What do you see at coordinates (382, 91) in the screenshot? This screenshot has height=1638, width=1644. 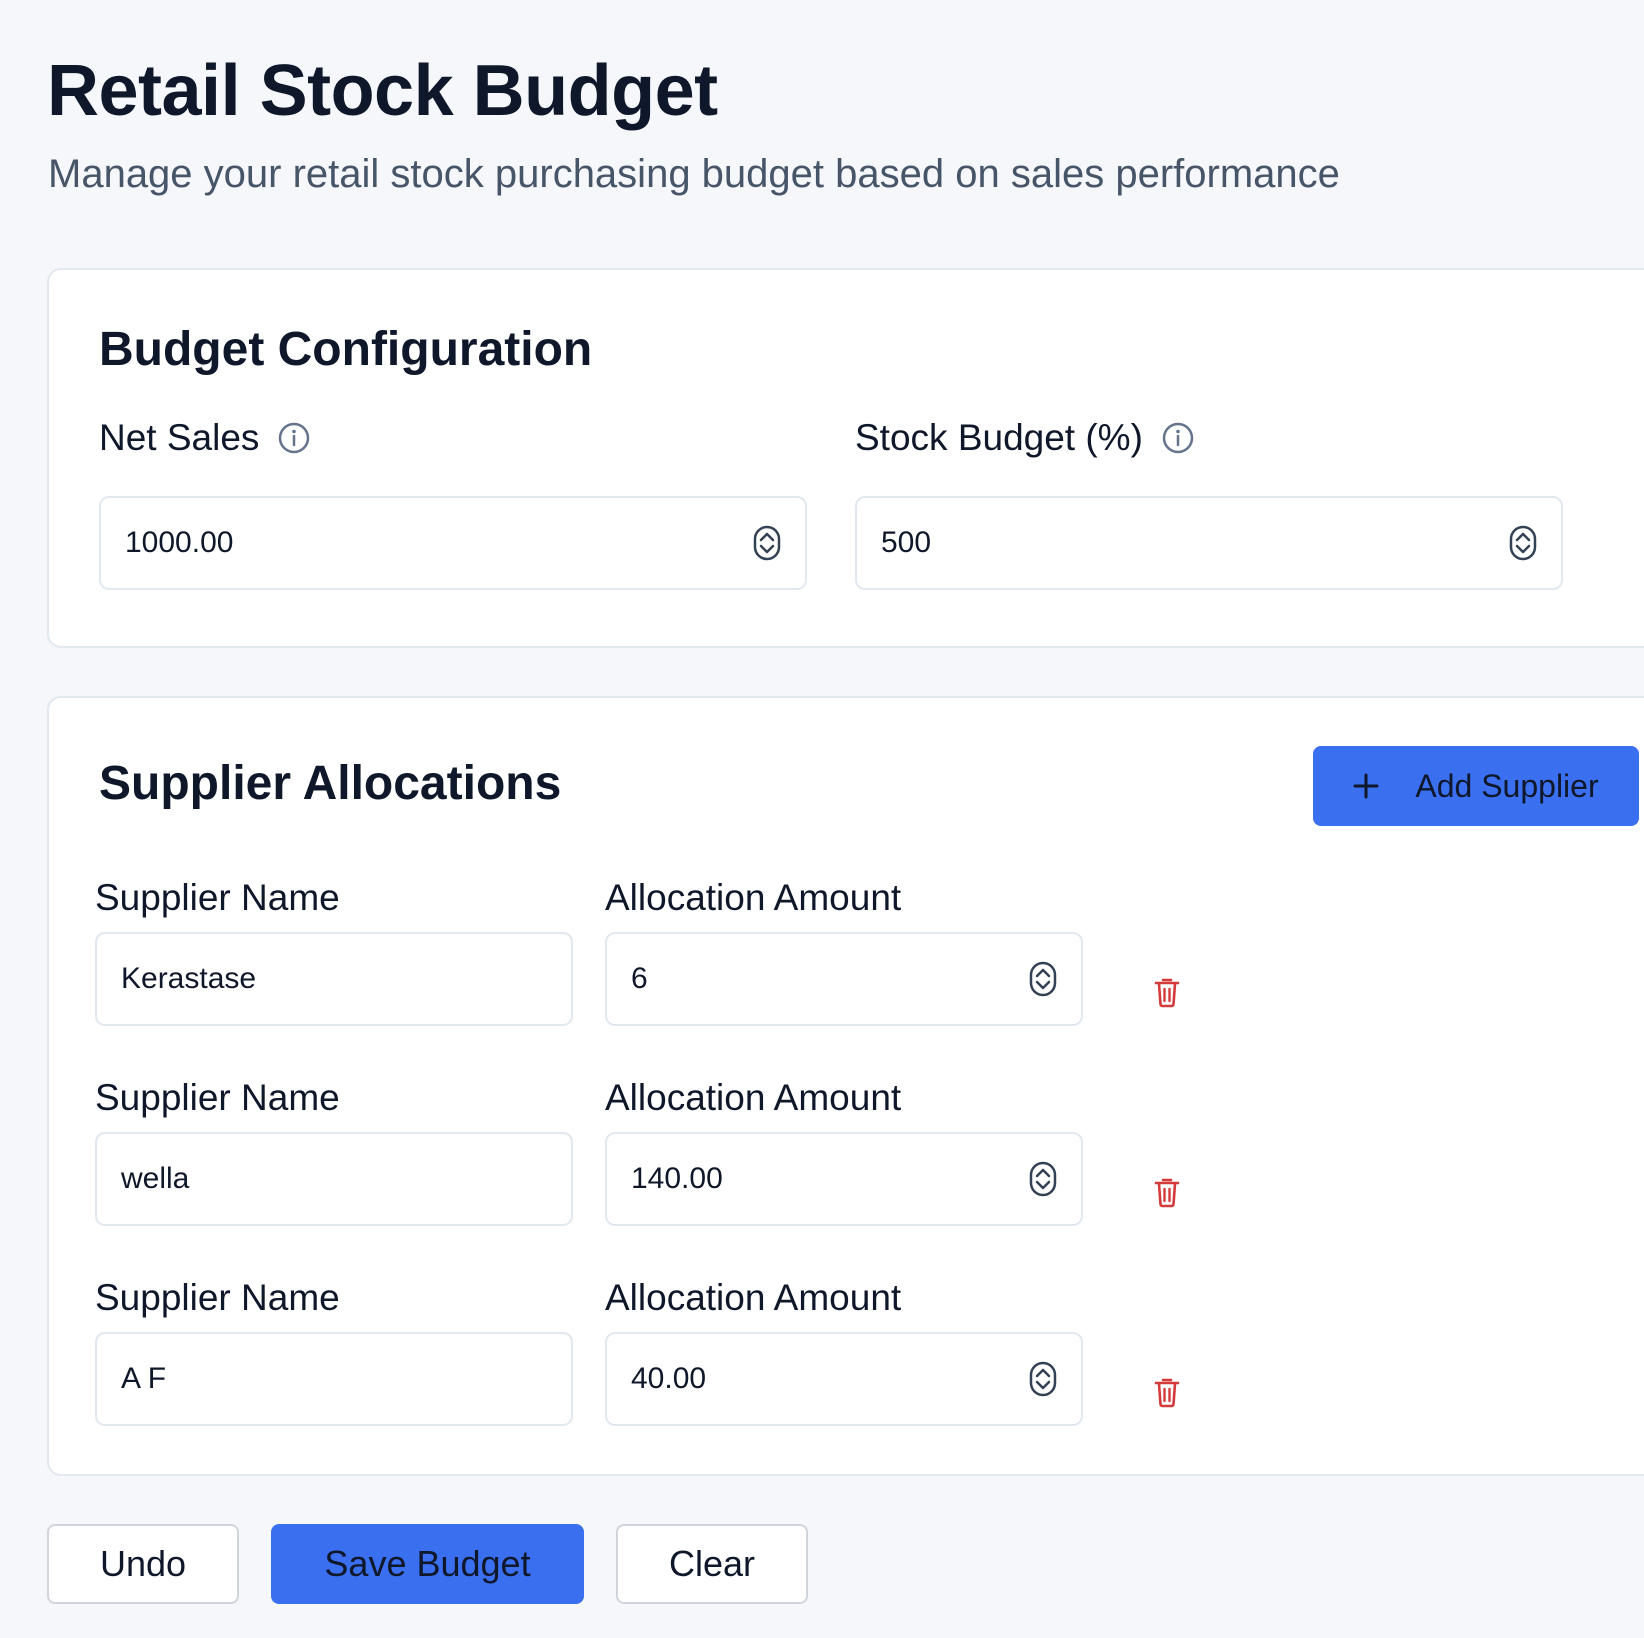 I see `page-title: Retail Stock Budget` at bounding box center [382, 91].